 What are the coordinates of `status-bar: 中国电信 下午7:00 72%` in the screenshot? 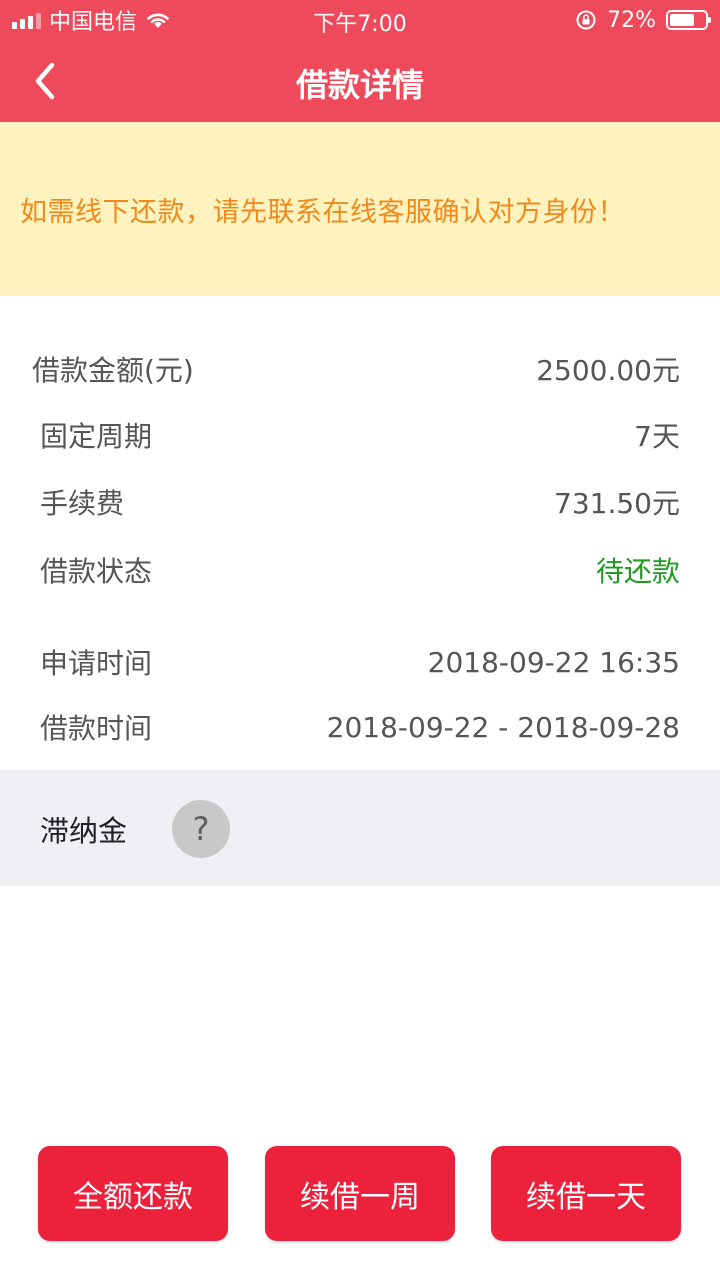 It's located at (360, 20).